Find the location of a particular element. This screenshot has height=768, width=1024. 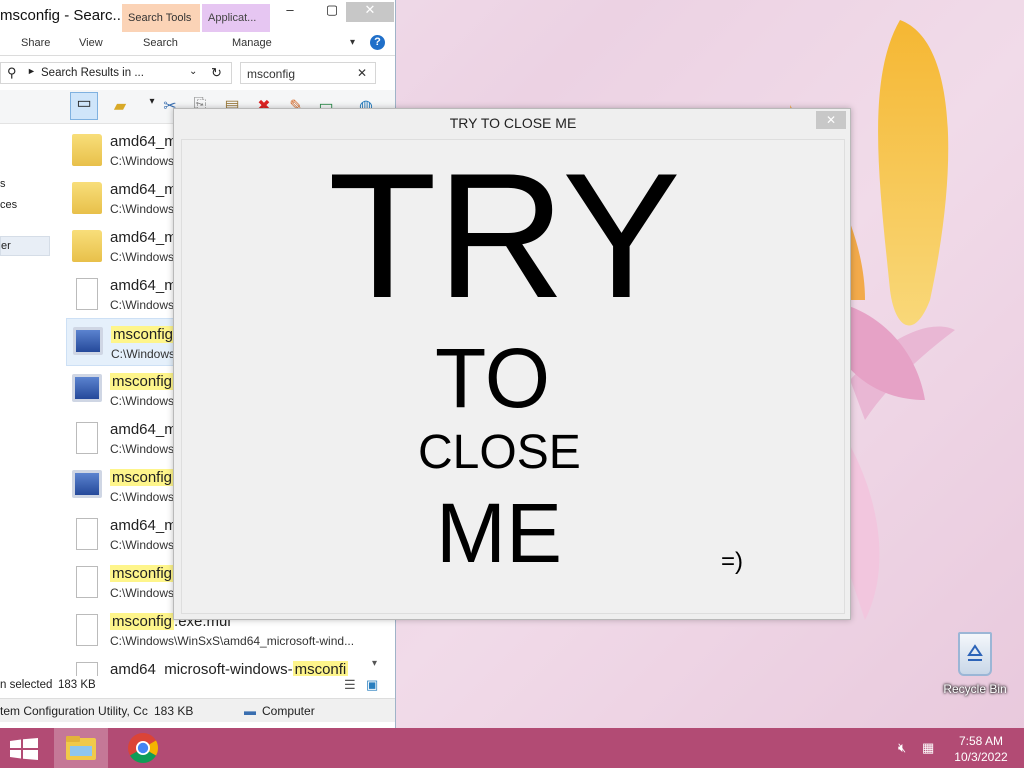

name-text: amd64_microsoft-windows- is located at coordinates (201, 668).